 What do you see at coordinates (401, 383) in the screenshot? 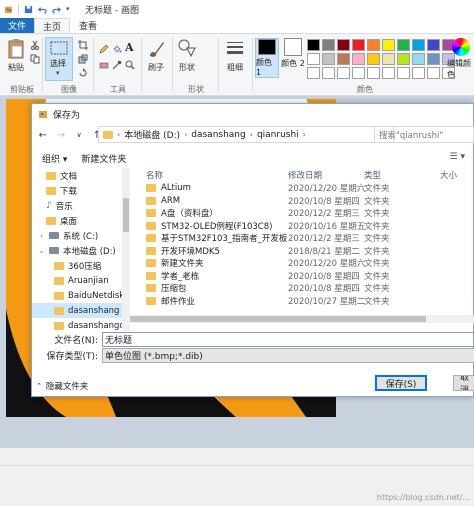
I see `save-button: 保存(S)` at bounding box center [401, 383].